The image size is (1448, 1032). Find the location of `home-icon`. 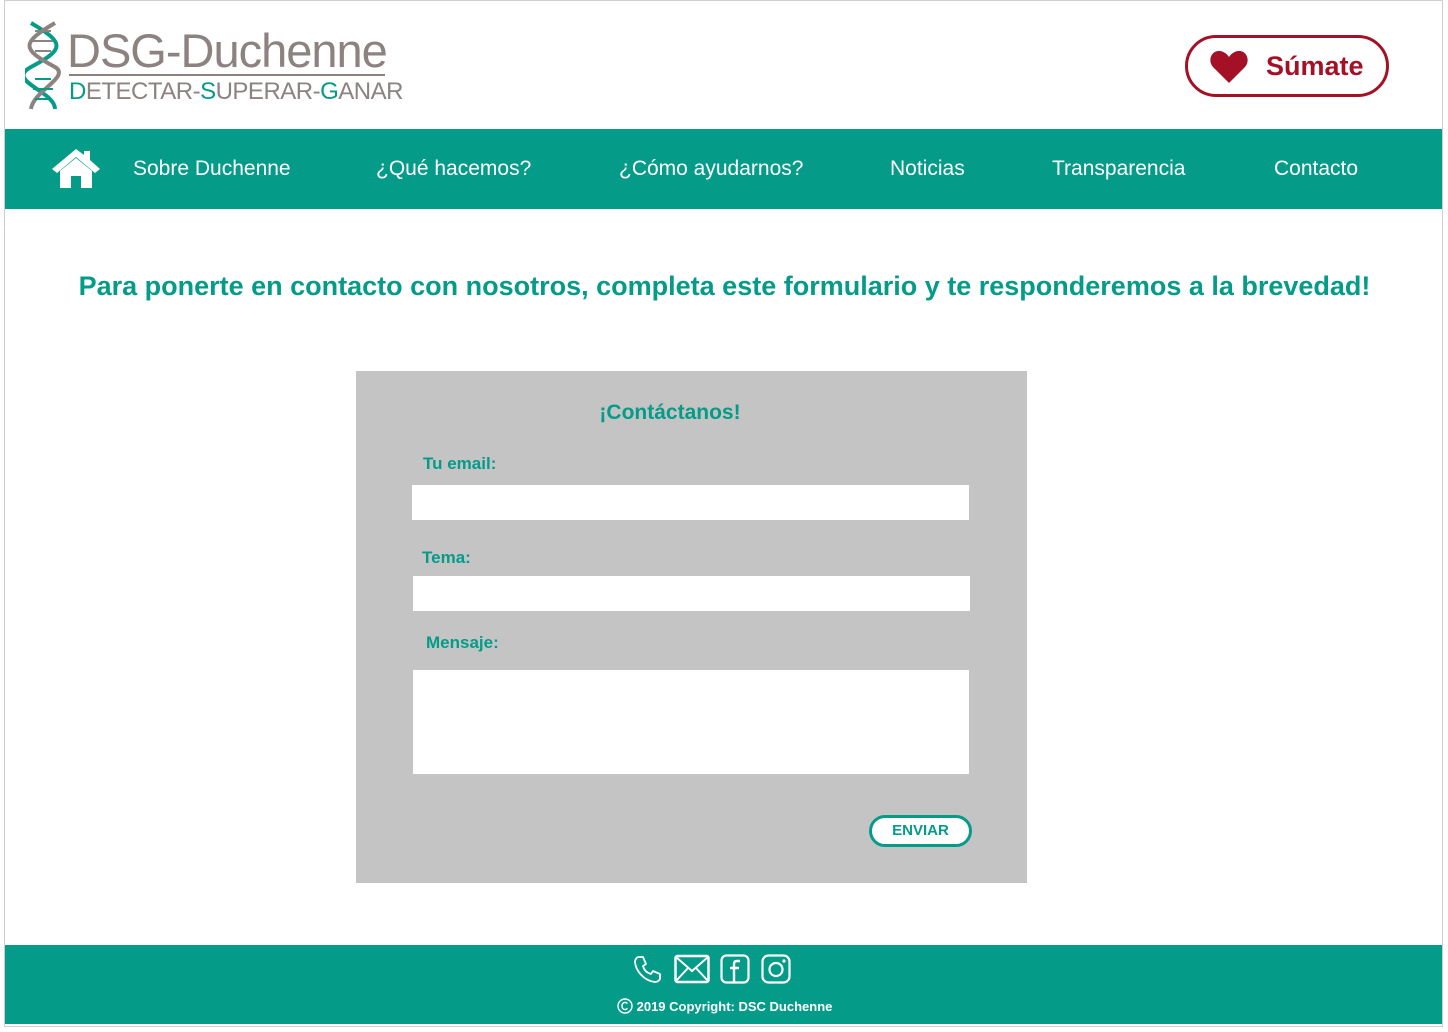

home-icon is located at coordinates (76, 168).